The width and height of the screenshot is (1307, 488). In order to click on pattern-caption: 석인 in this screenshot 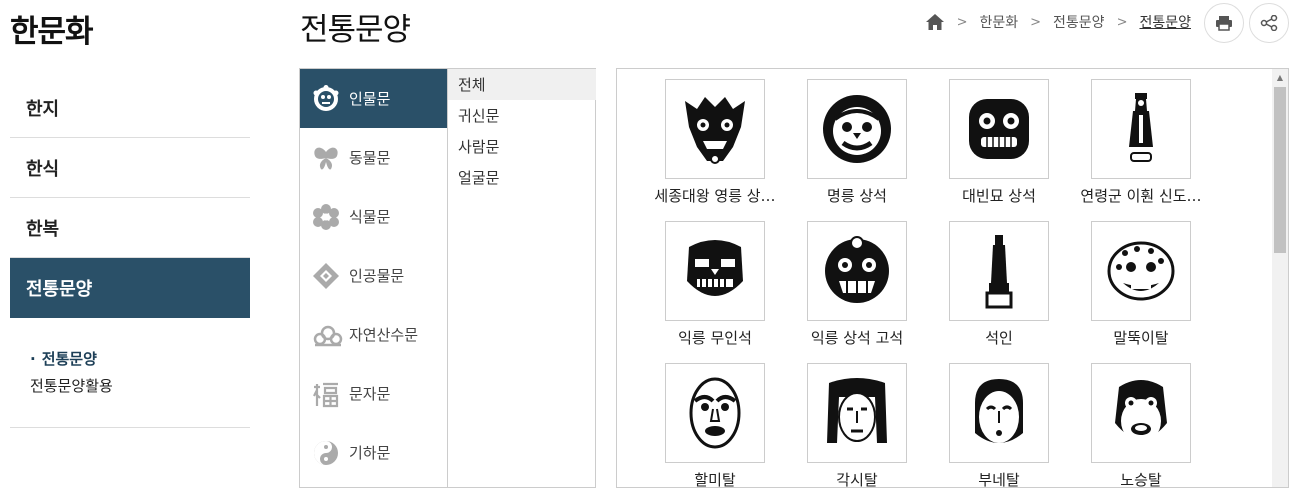, I will do `click(999, 338)`.